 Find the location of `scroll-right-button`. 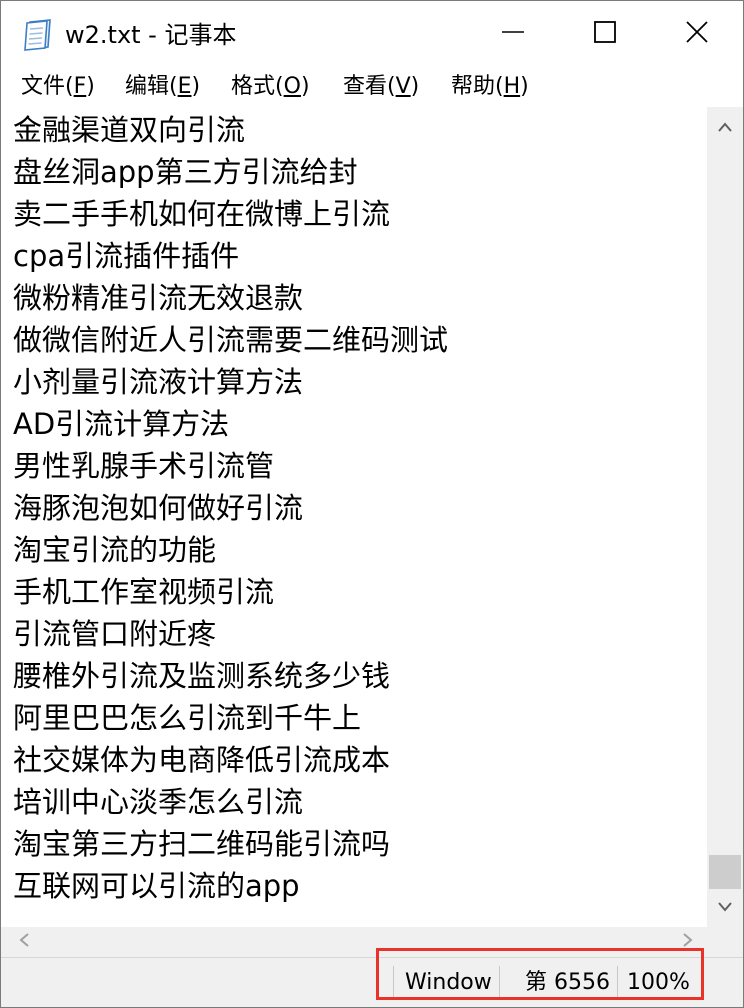

scroll-right-button is located at coordinates (688, 942).